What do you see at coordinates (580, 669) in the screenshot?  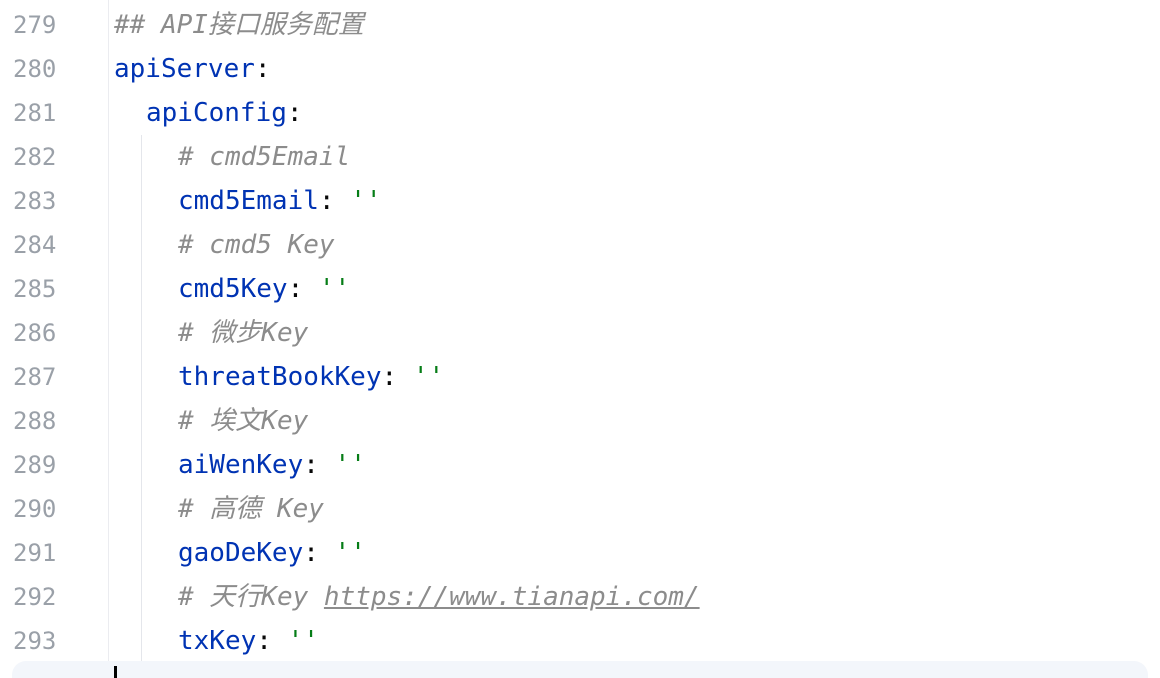 I see `editor-bottom-edge` at bounding box center [580, 669].